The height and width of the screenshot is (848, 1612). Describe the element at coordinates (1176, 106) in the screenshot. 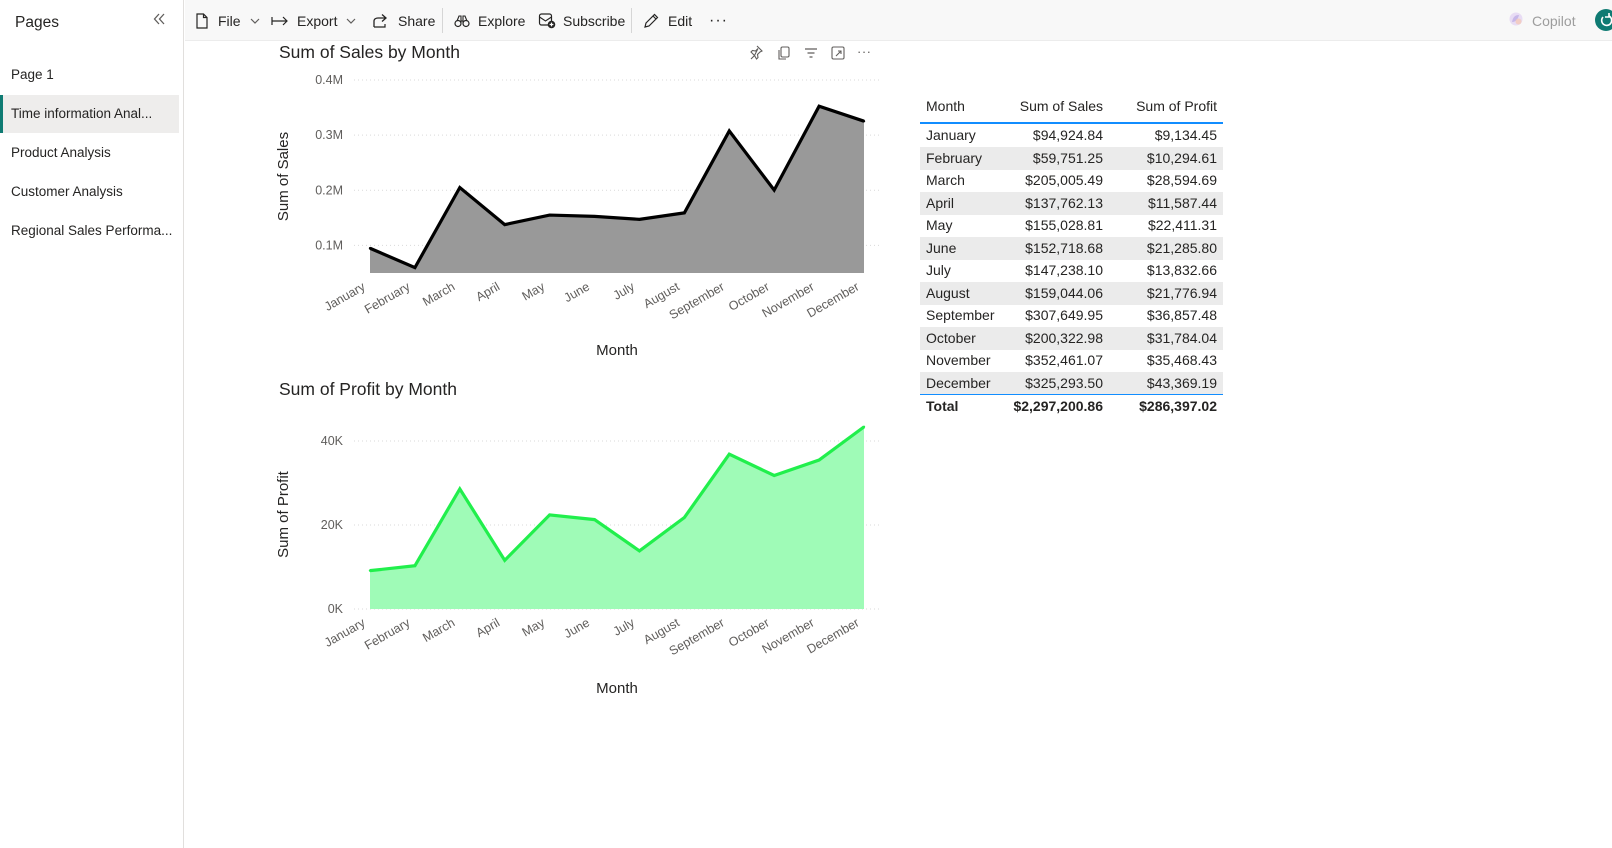

I see `column-header-profit: Sum of Profit` at that location.